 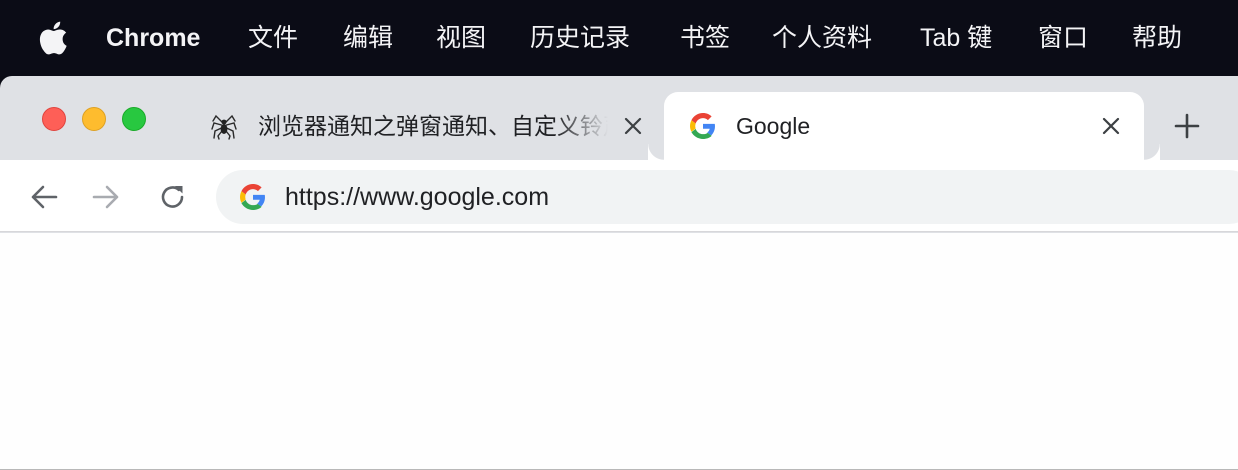 What do you see at coordinates (134, 119) in the screenshot?
I see `zoom-window-button` at bounding box center [134, 119].